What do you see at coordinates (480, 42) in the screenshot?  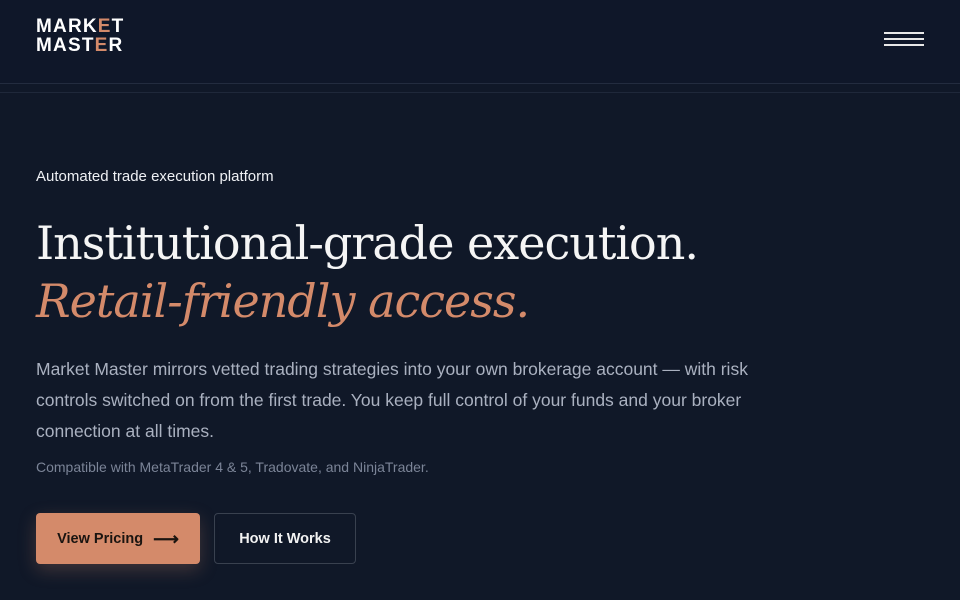 I see `site-header: MARKET MASTER` at bounding box center [480, 42].